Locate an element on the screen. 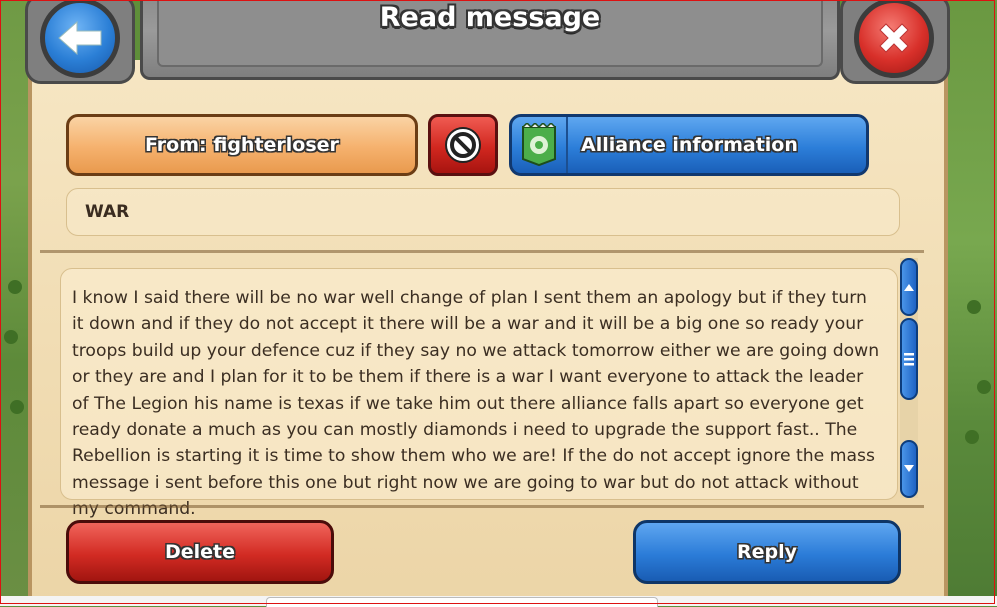  sender-button: From: fighterloser is located at coordinates (242, 145).